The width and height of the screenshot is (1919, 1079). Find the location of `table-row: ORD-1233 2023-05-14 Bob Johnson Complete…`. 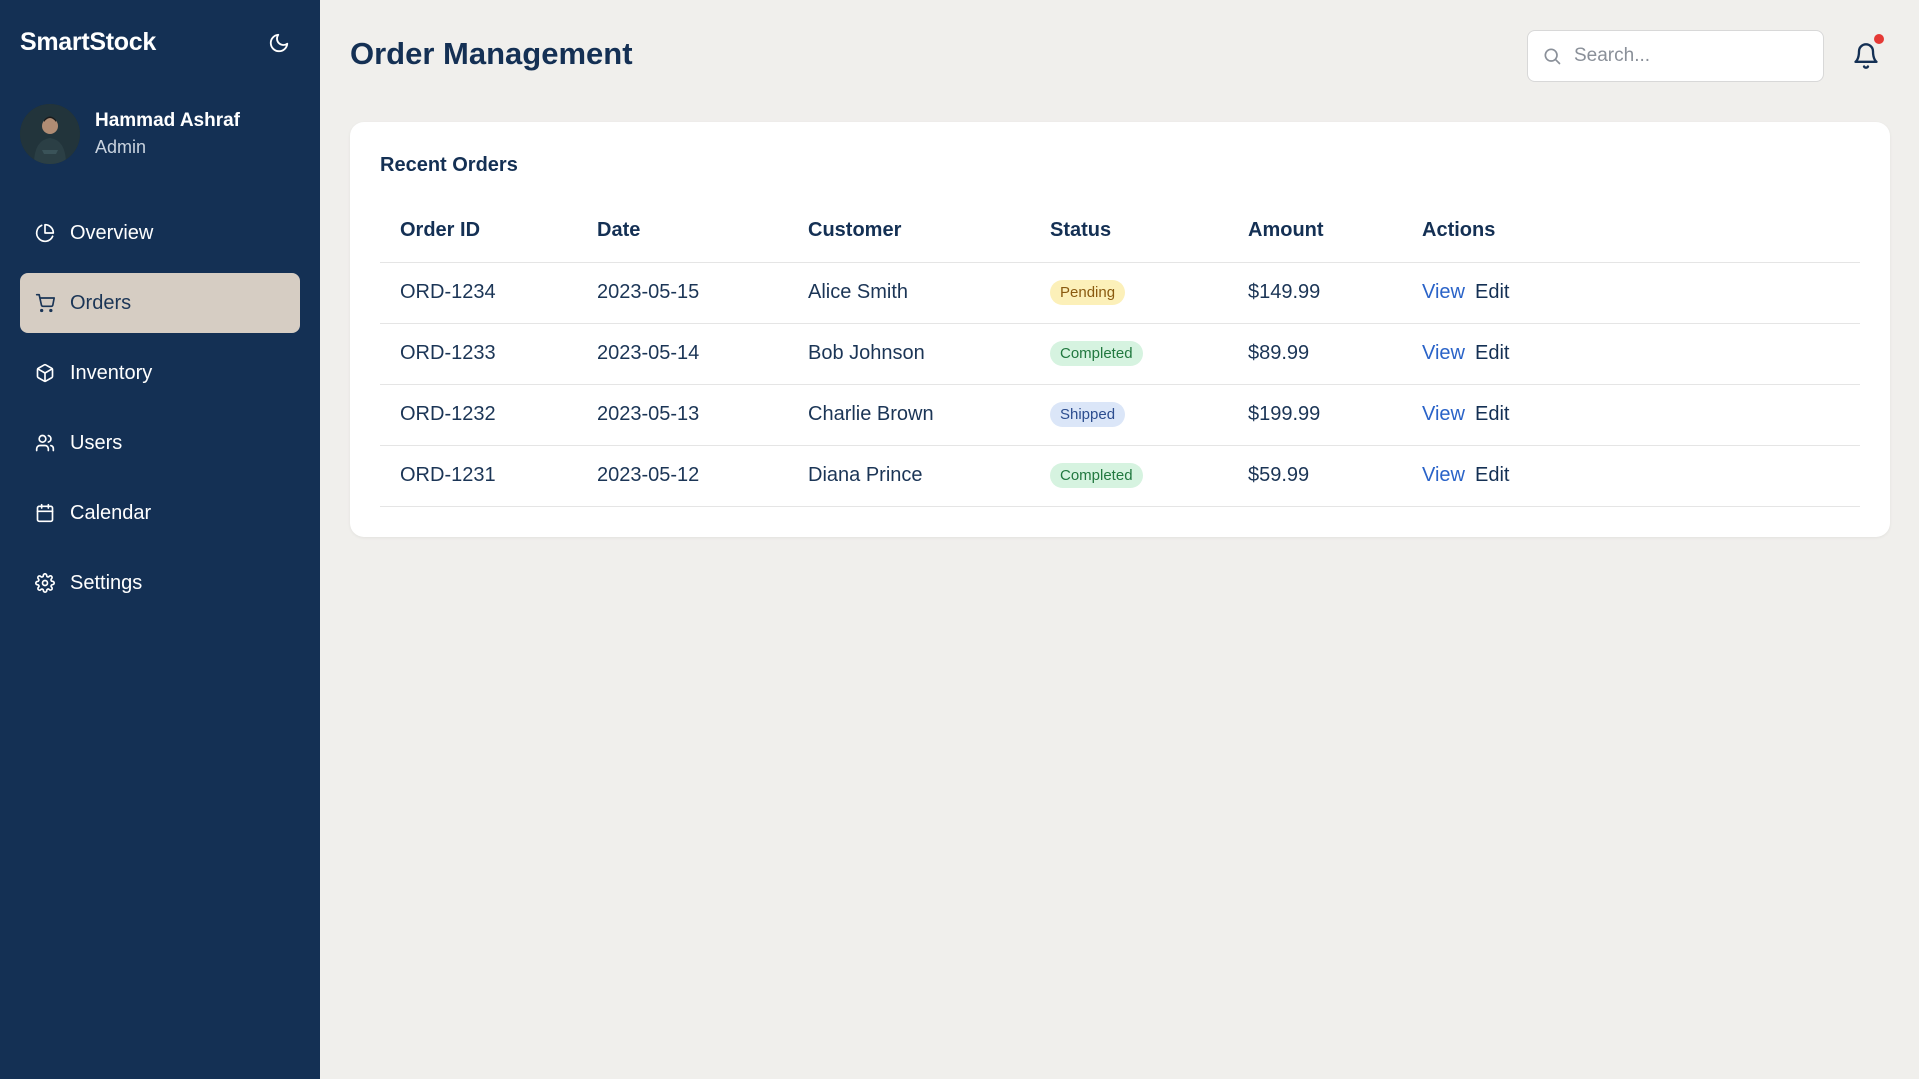

table-row: ORD-1233 2023-05-14 Bob Johnson Complete… is located at coordinates (1120, 354).